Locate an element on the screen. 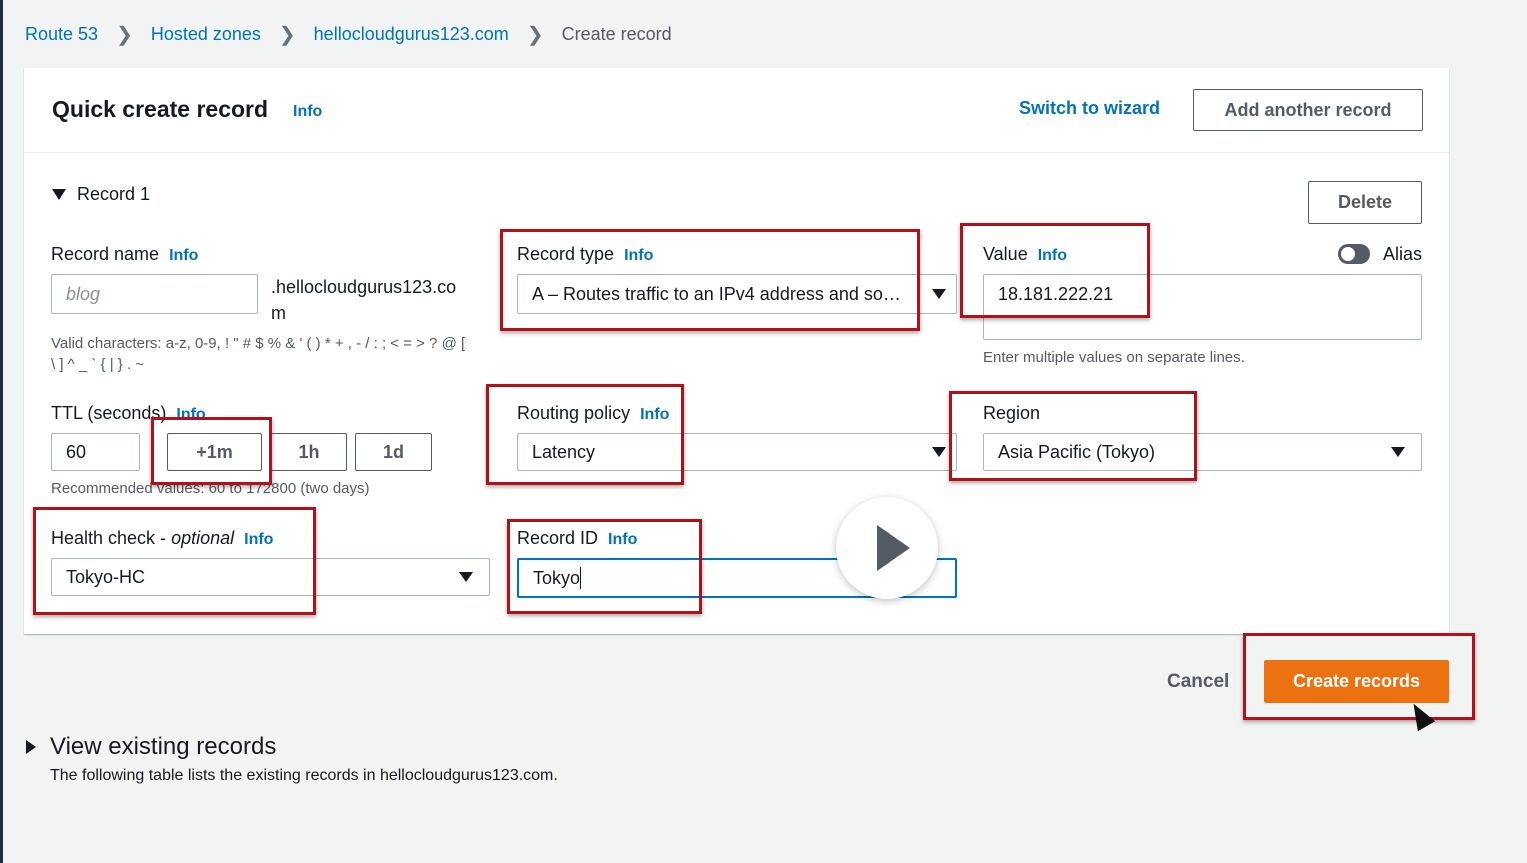 This screenshot has width=1527, height=863. health-check-info-link: Info is located at coordinates (258, 539).